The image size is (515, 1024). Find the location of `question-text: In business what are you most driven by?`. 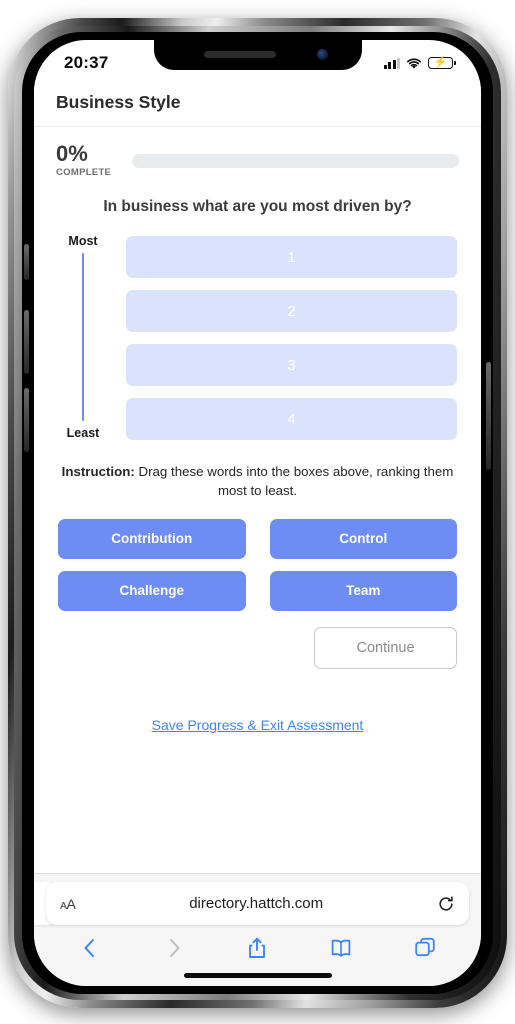

question-text: In business what are you most driven by? is located at coordinates (257, 206).